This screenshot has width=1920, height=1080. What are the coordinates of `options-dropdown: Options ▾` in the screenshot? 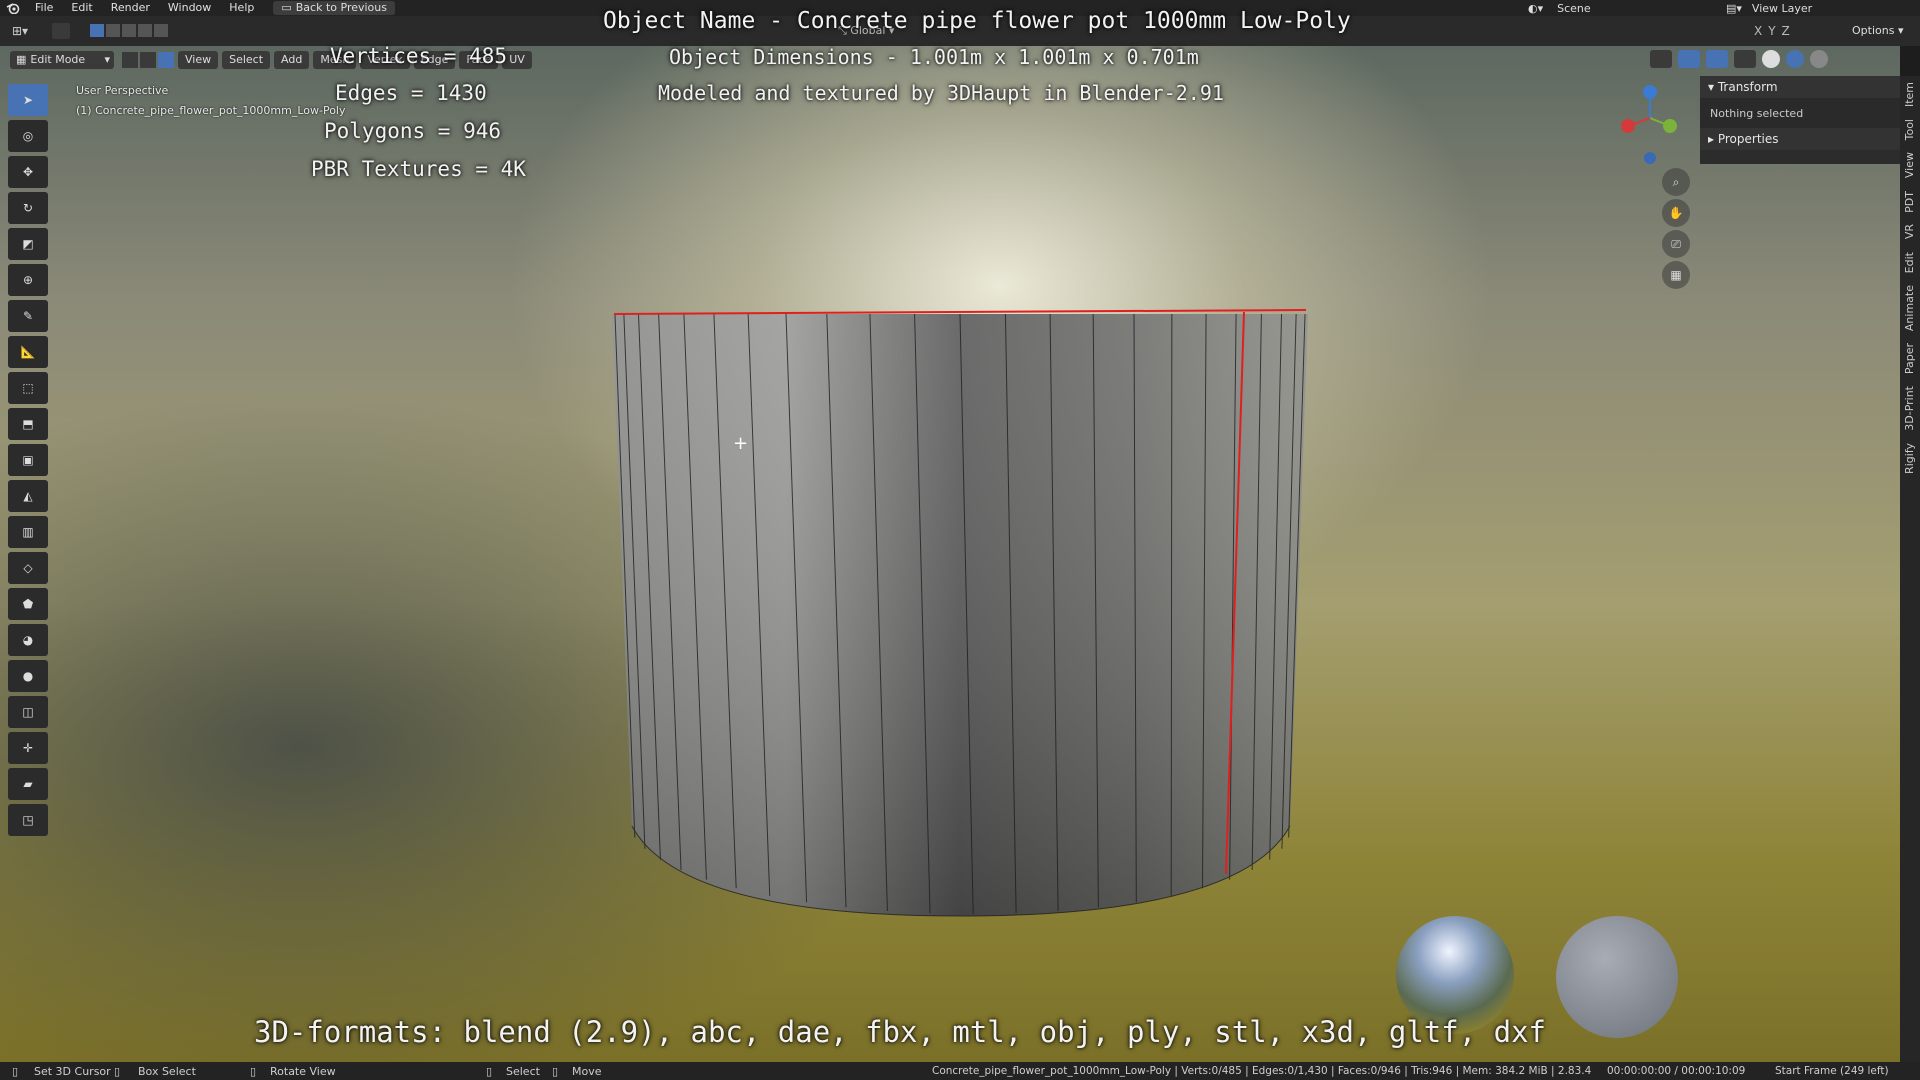 It's located at (1877, 30).